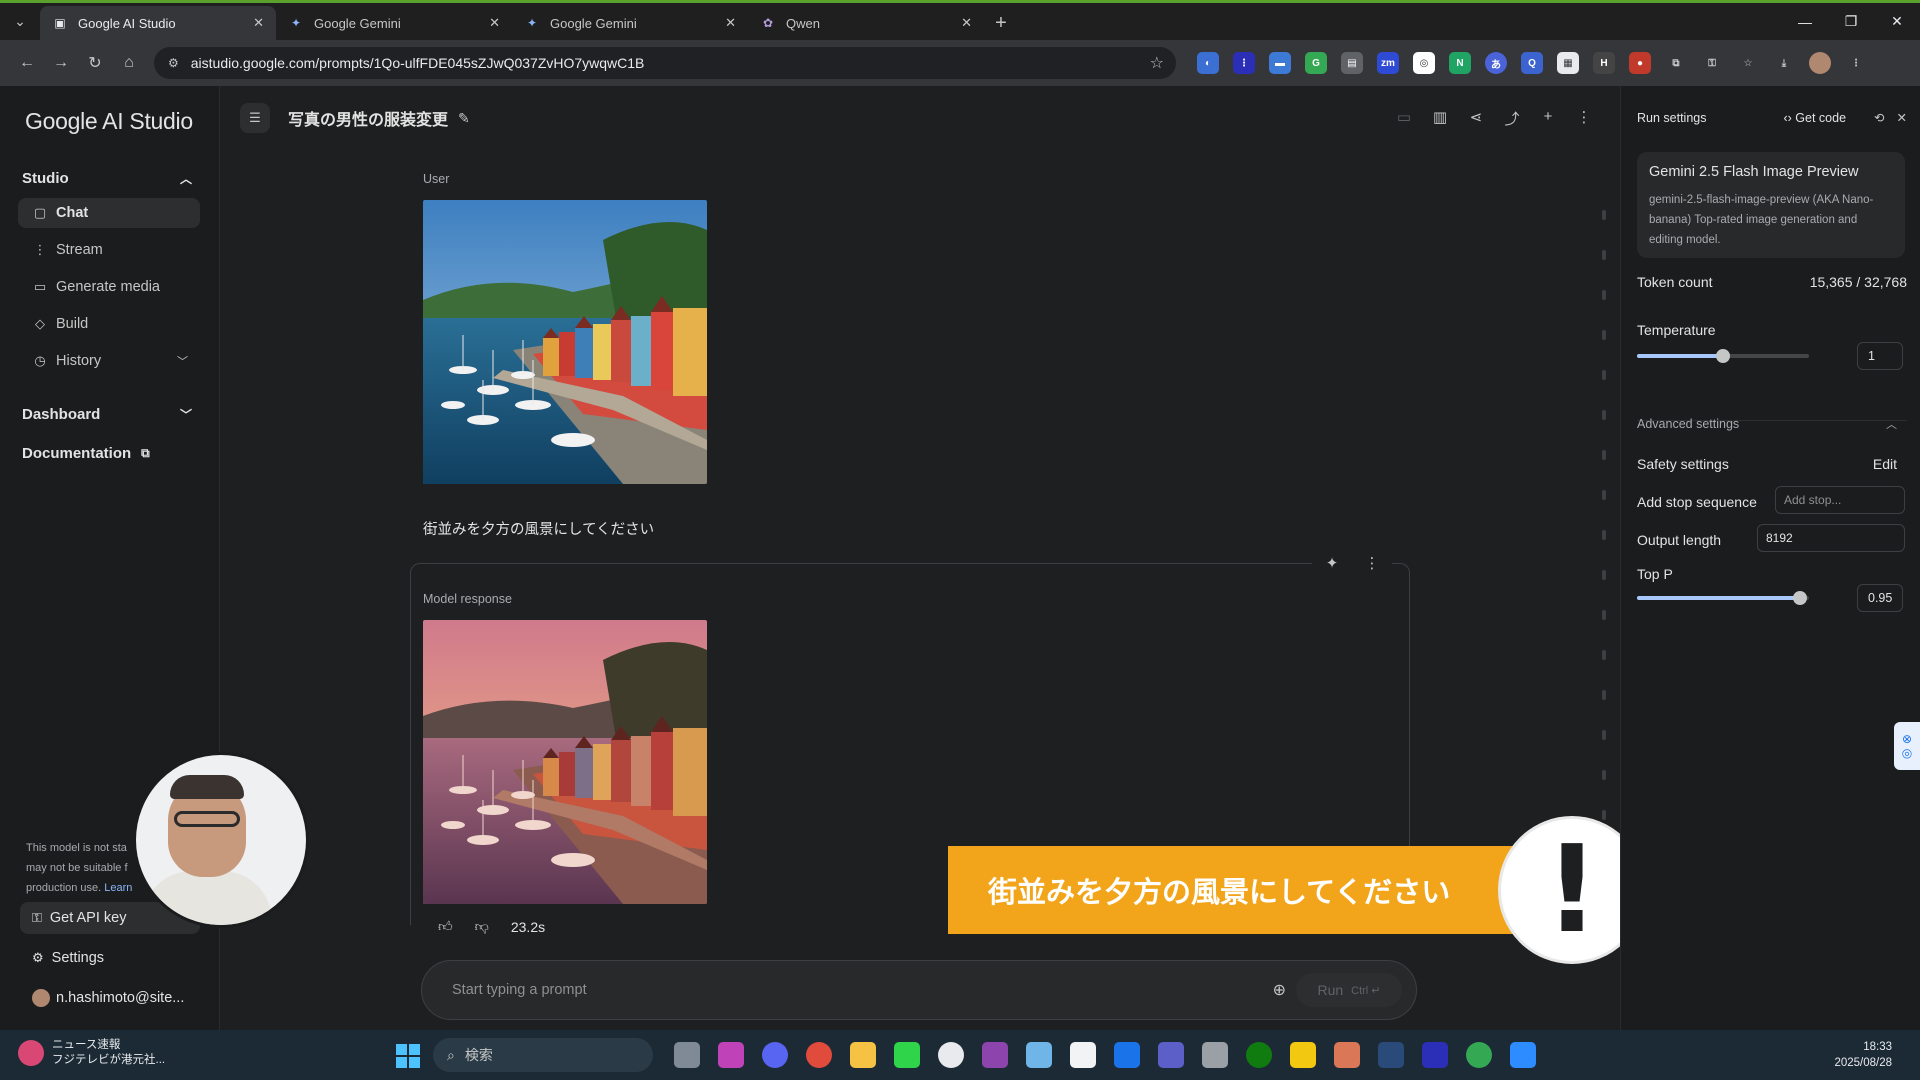 This screenshot has height=1080, width=1920. I want to click on model-image, so click(565, 762).